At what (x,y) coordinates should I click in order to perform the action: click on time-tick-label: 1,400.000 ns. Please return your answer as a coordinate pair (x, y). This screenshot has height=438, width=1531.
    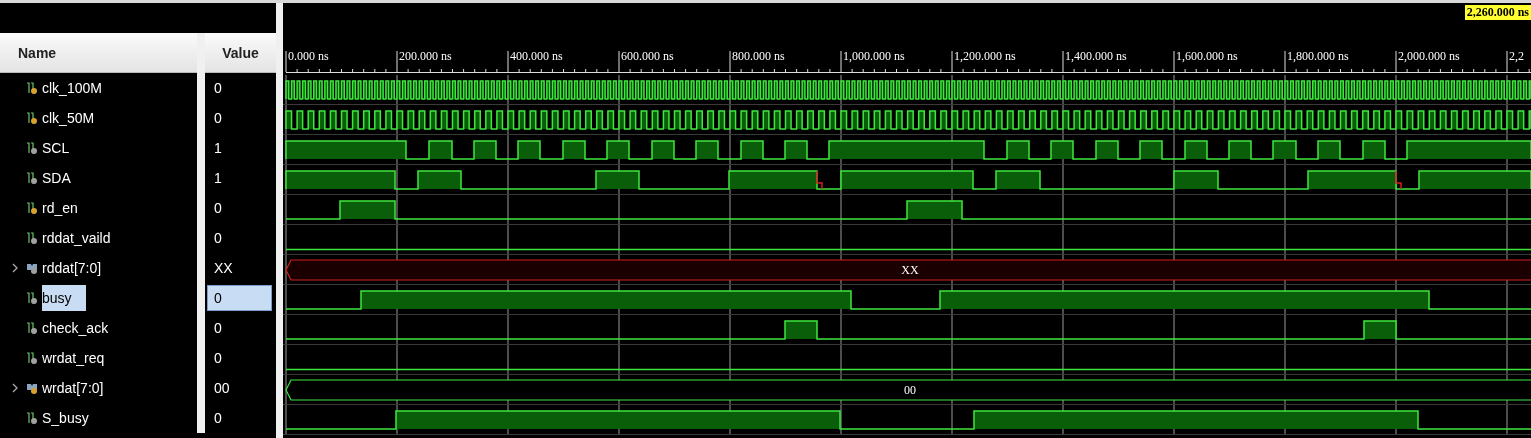
    Looking at the image, I should click on (1095, 56).